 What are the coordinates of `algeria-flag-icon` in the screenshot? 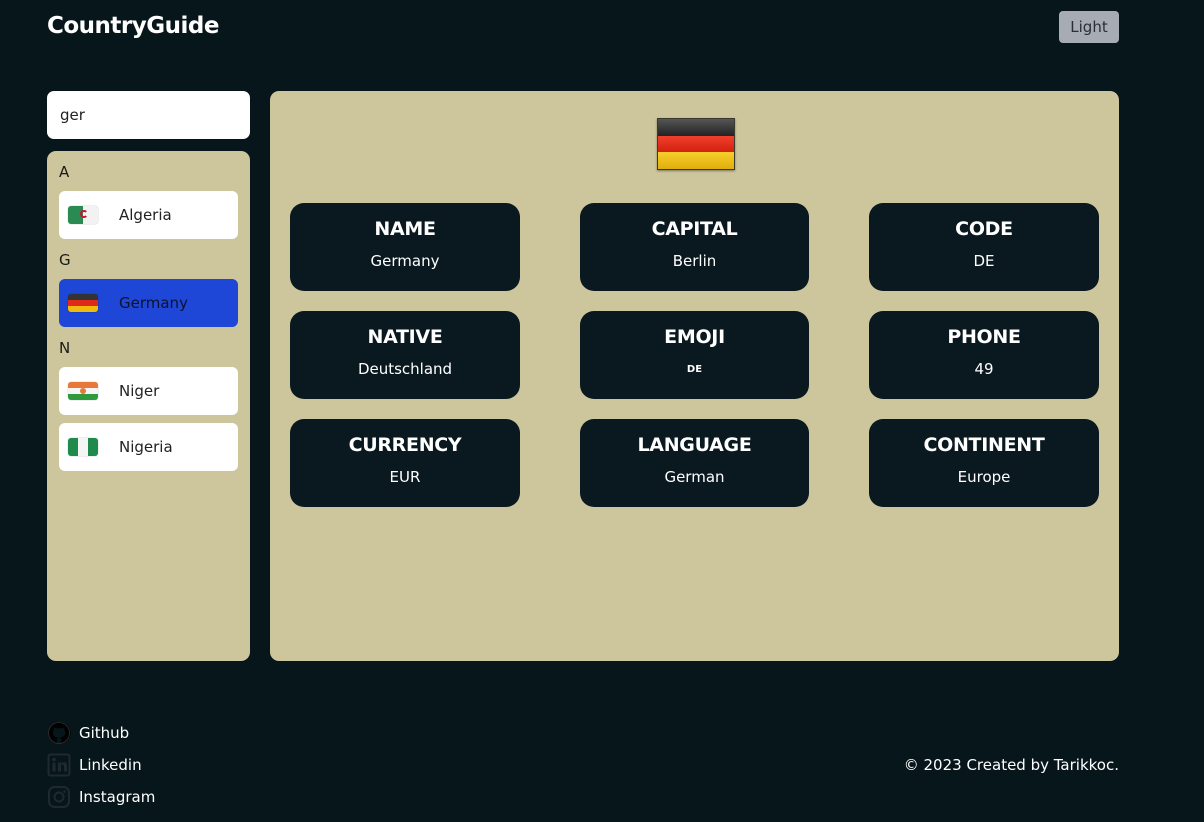 It's located at (83, 215).